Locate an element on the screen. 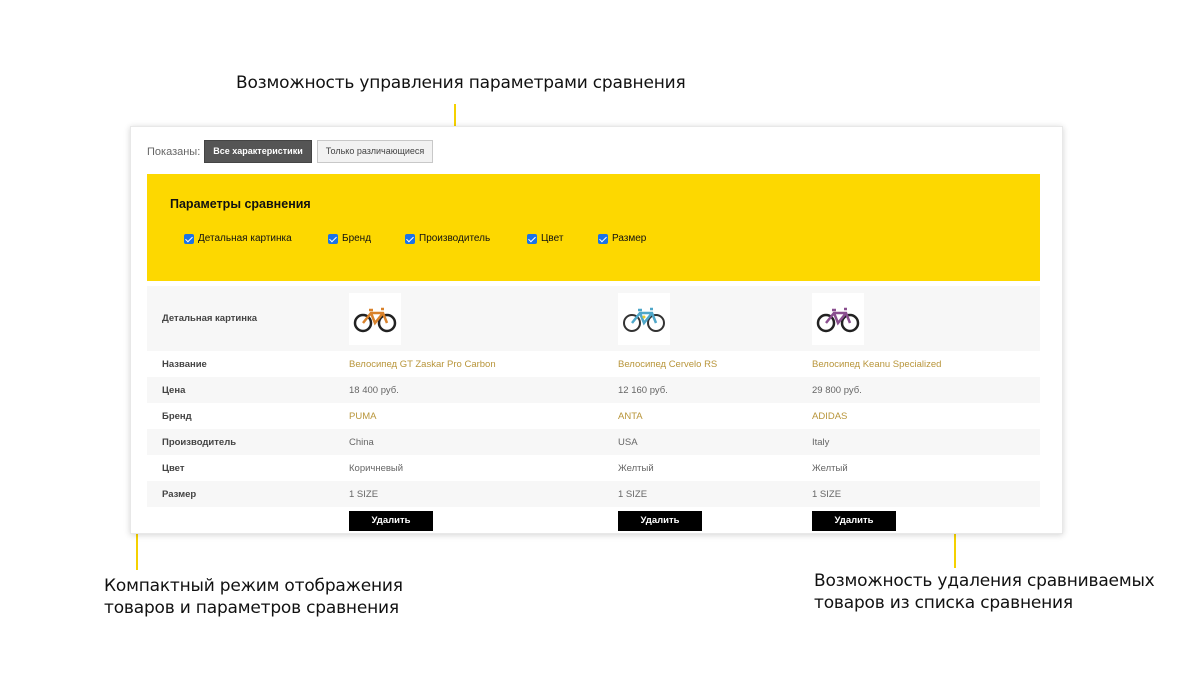 This screenshot has height=700, width=1200. row-label-brand: Бренд is located at coordinates (177, 416).